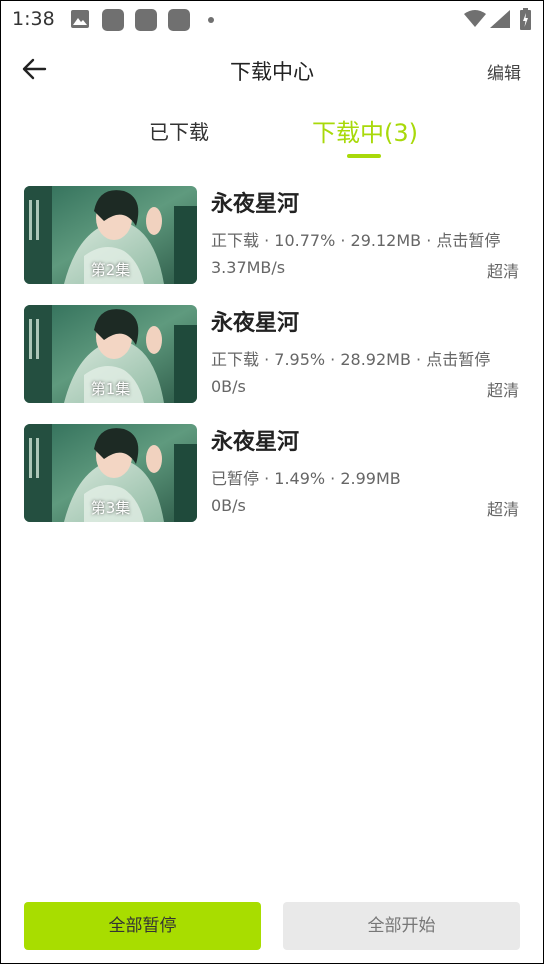 The height and width of the screenshot is (964, 544). Describe the element at coordinates (110, 270) in the screenshot. I see `episode-label: 第2集` at that location.